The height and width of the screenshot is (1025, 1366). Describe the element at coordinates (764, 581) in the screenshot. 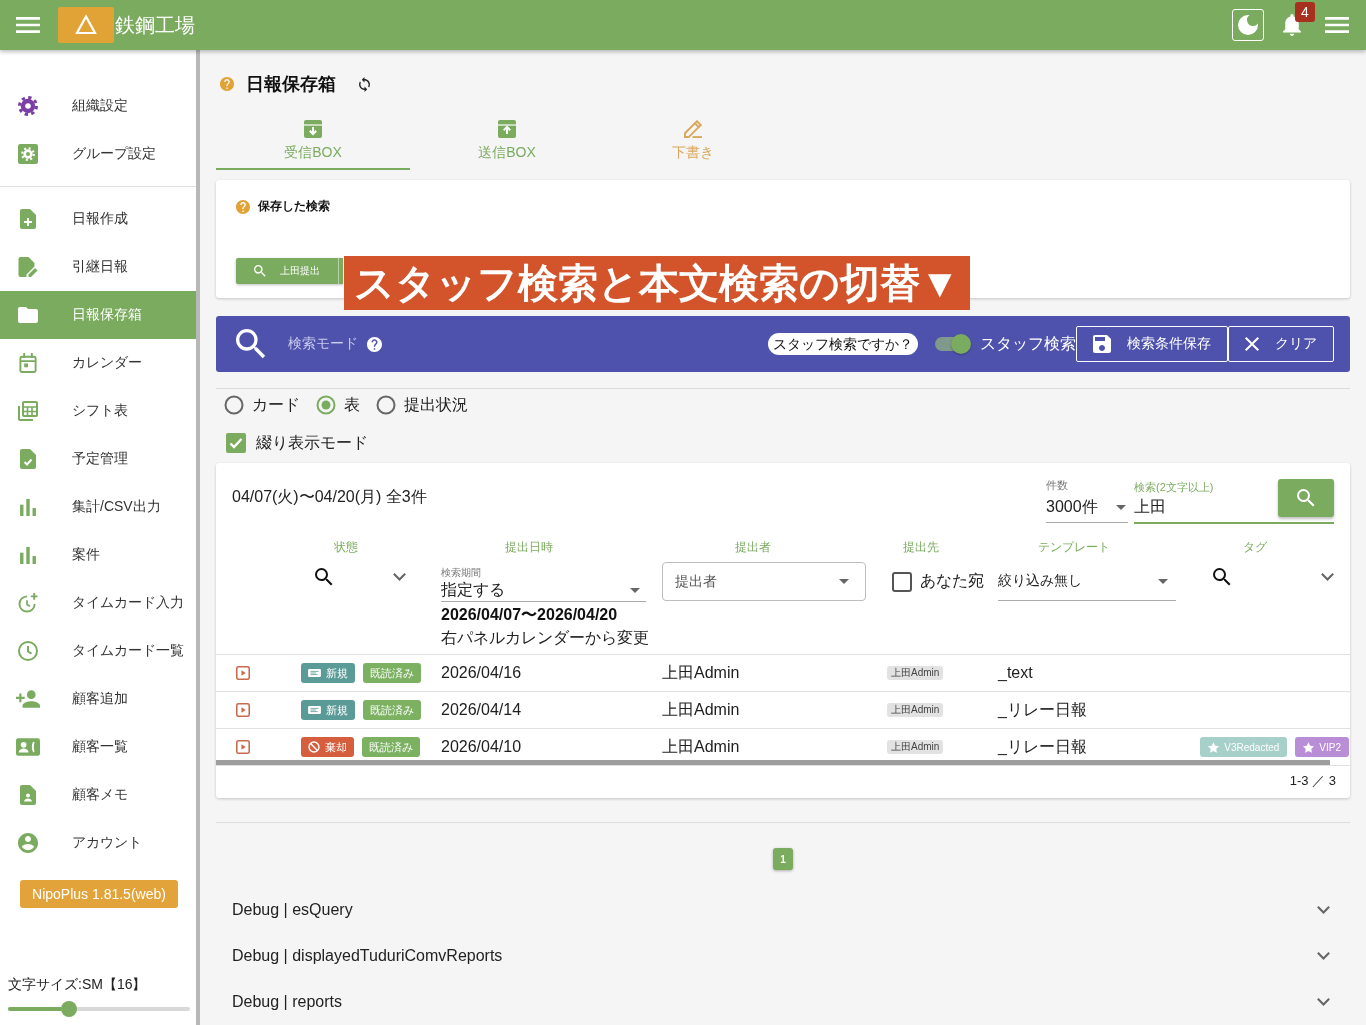

I see `submitter-select: 提出者` at that location.